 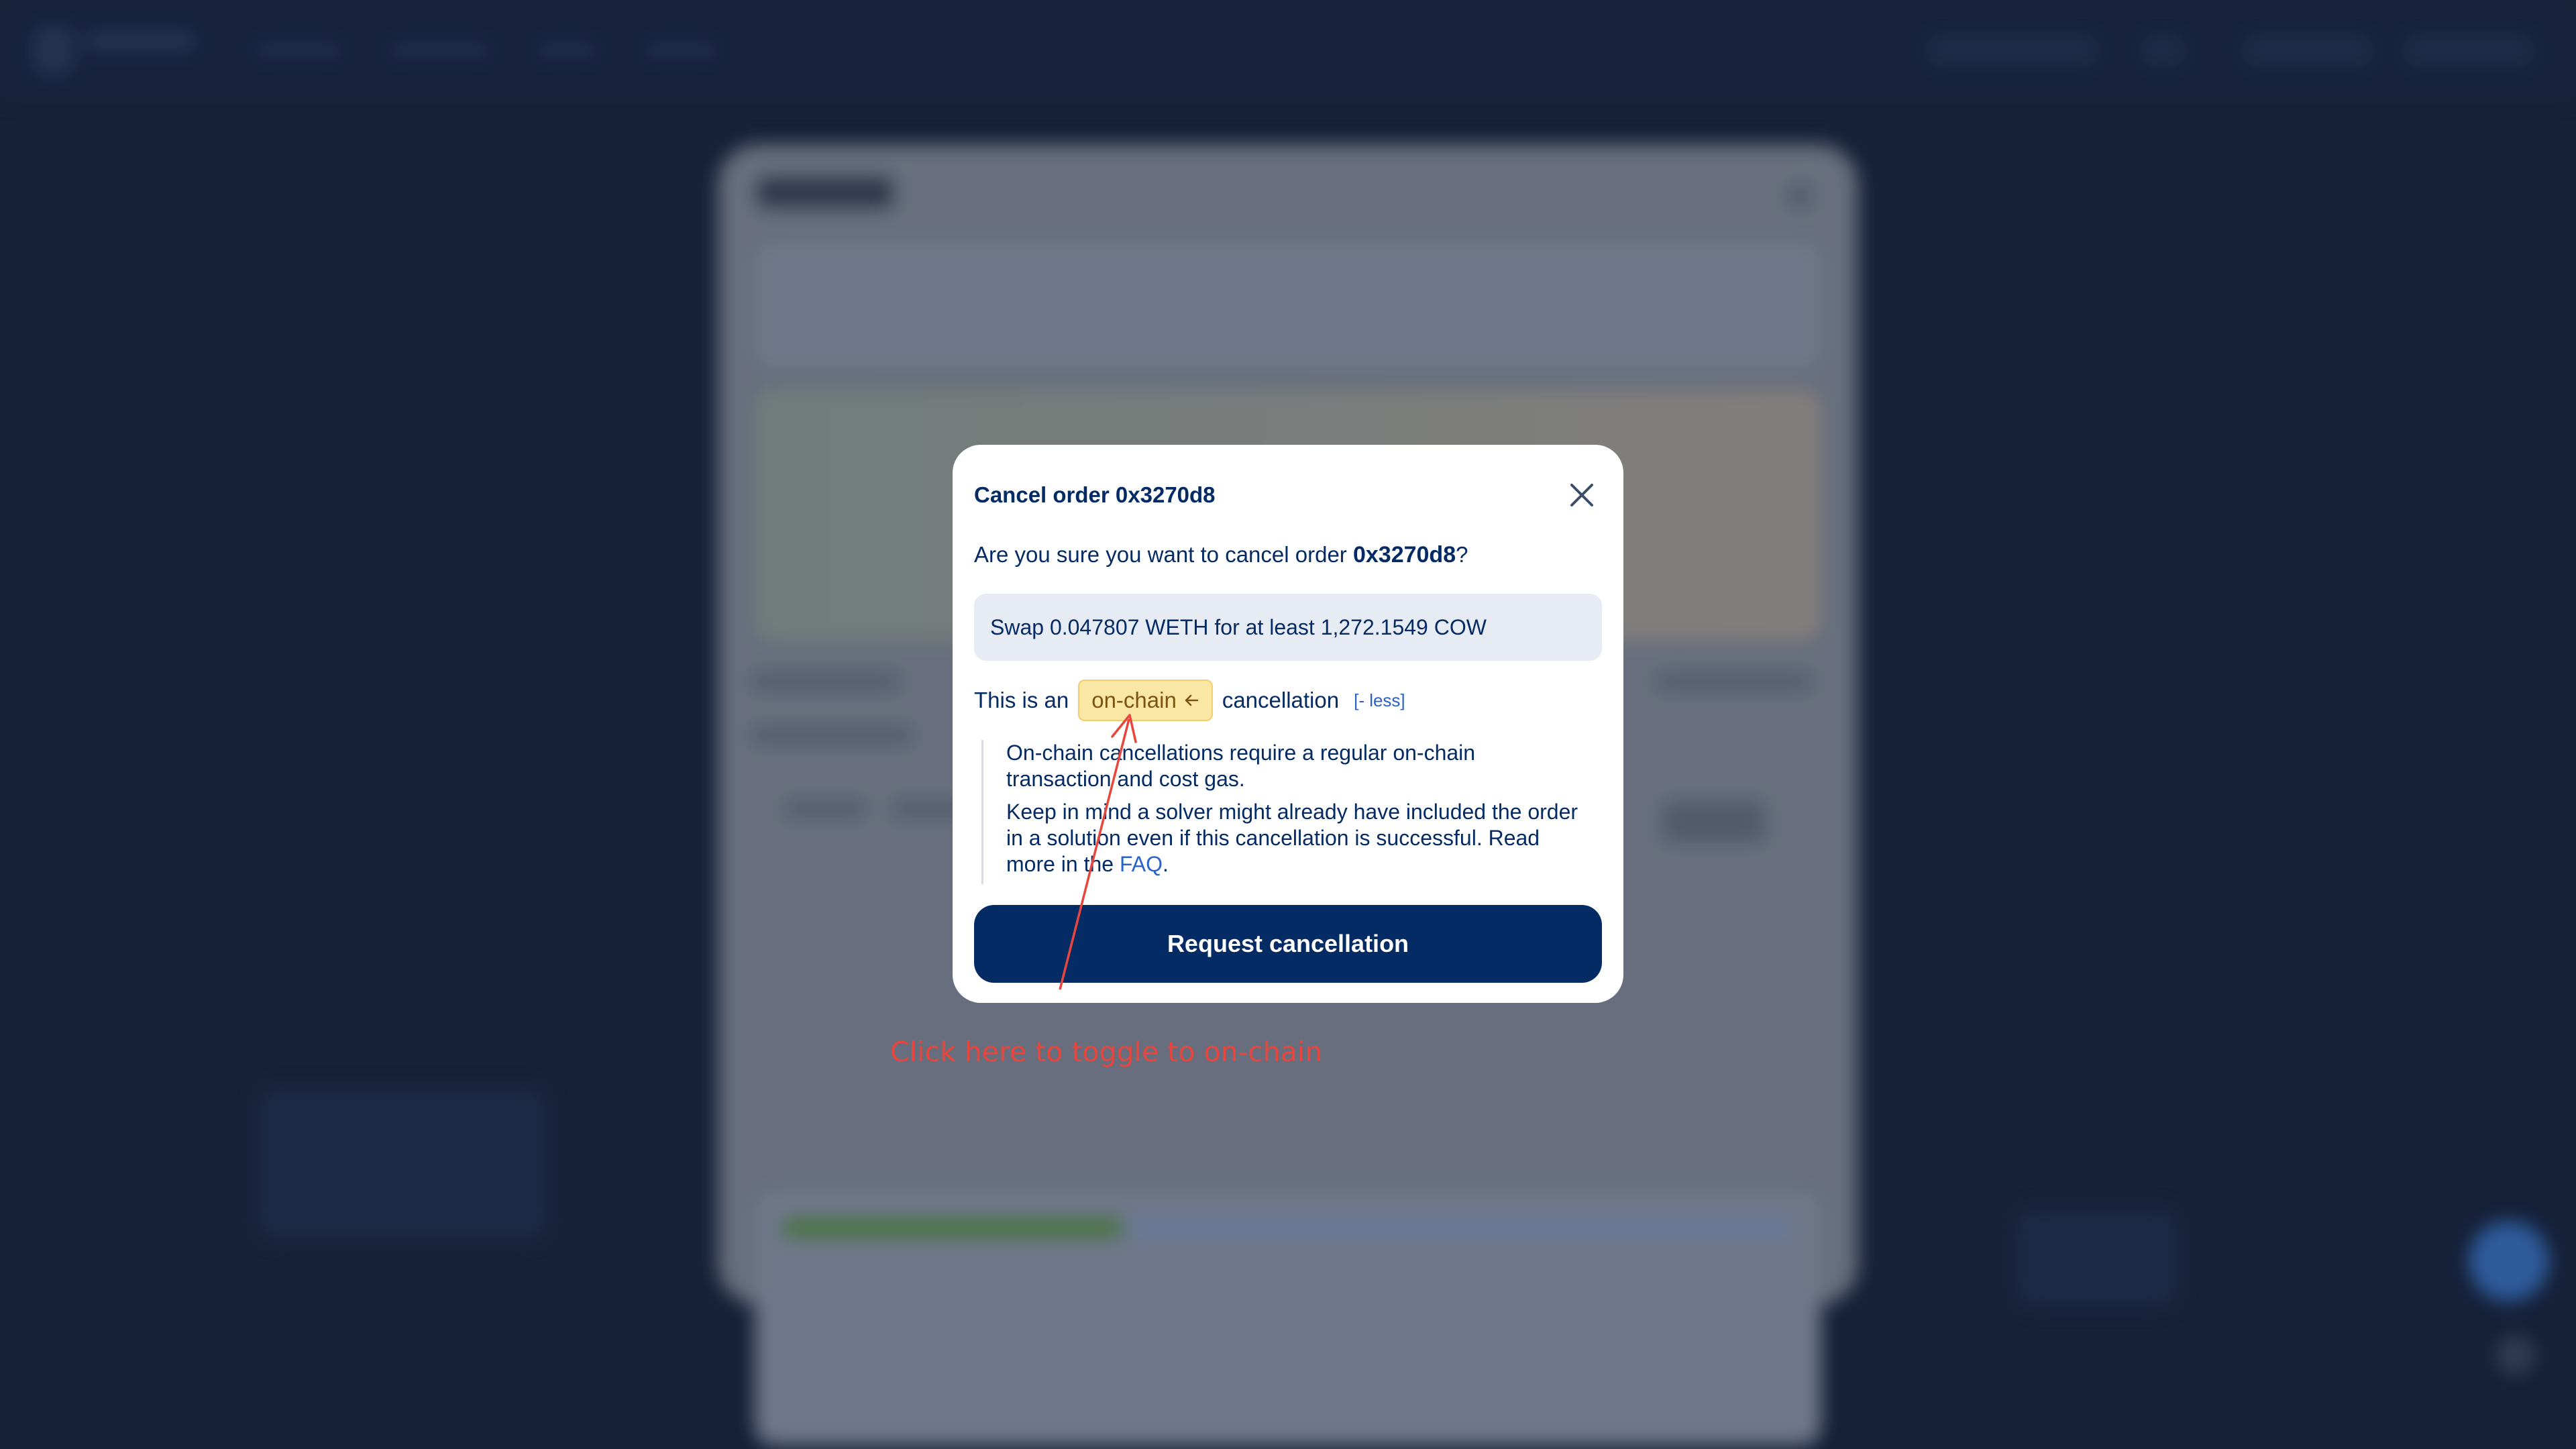 I want to click on close-button, so click(x=1582, y=495).